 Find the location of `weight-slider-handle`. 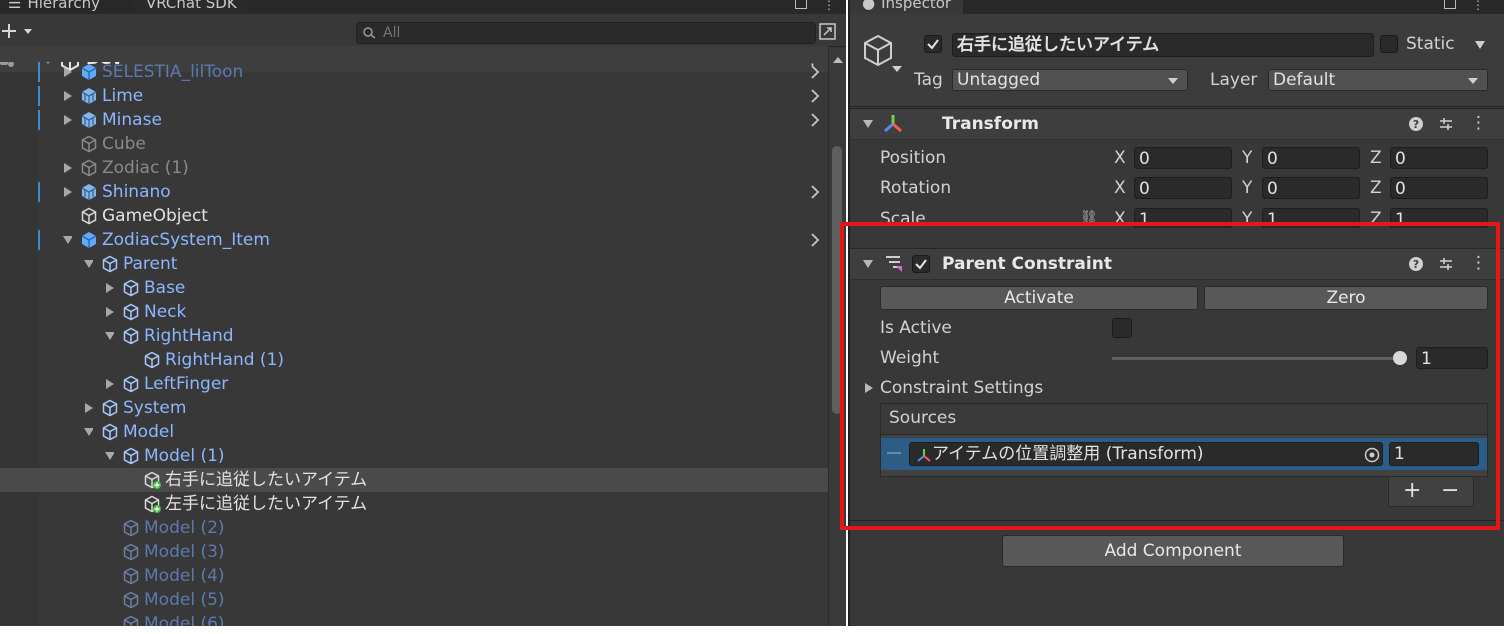

weight-slider-handle is located at coordinates (1400, 358).